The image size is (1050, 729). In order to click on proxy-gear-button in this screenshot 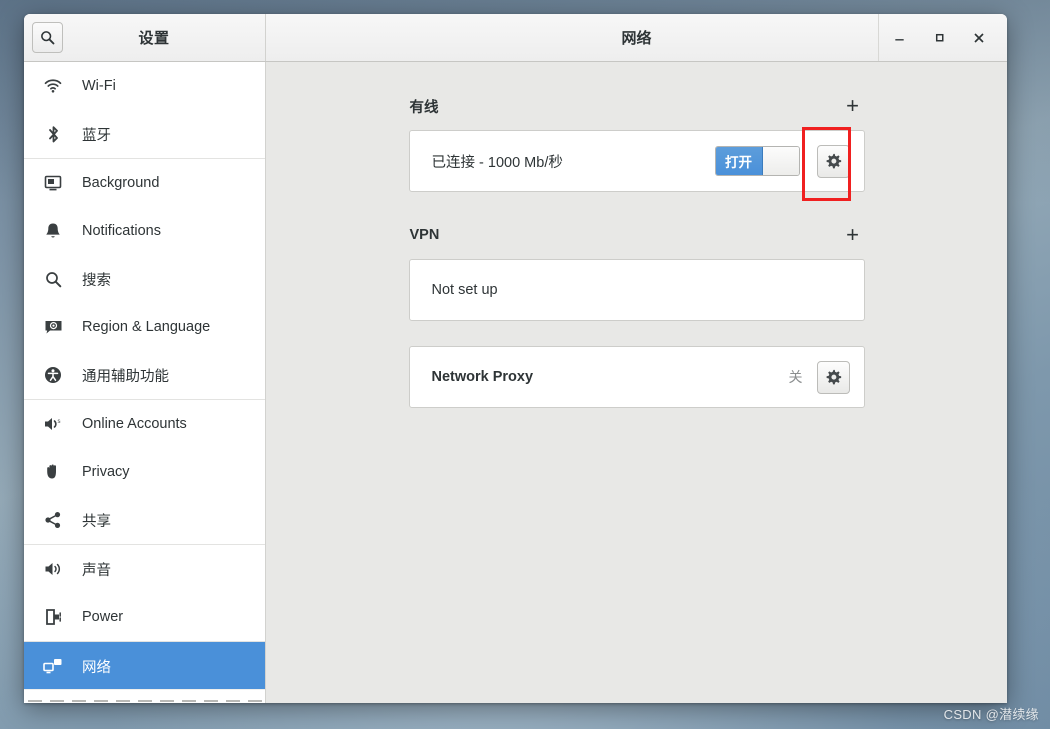, I will do `click(833, 377)`.